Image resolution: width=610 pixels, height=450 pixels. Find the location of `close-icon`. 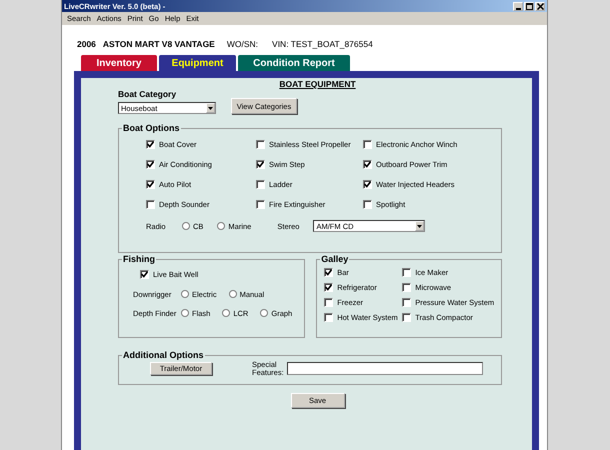

close-icon is located at coordinates (540, 6).